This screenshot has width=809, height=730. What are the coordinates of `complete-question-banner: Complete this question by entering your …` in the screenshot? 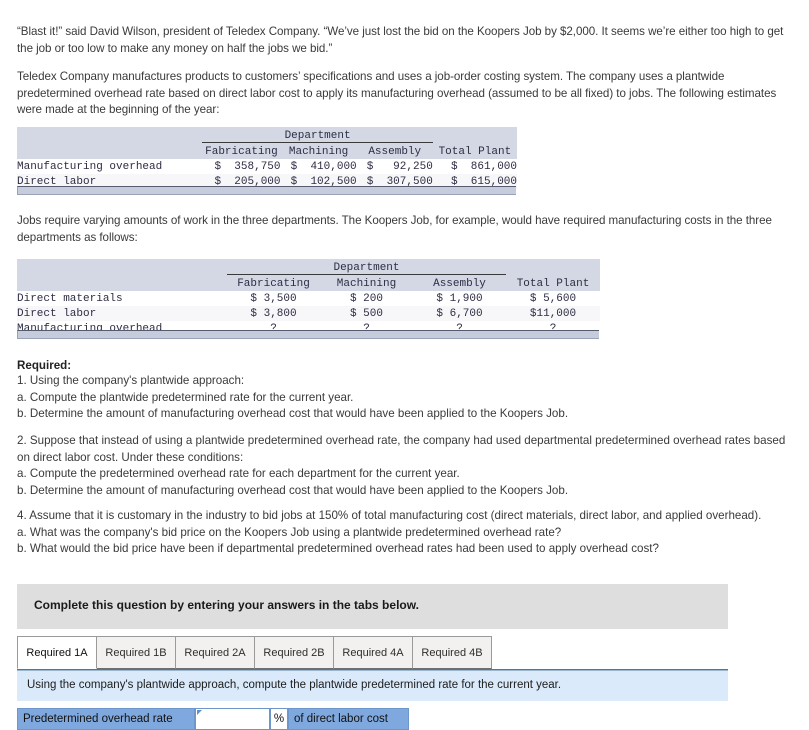 It's located at (372, 606).